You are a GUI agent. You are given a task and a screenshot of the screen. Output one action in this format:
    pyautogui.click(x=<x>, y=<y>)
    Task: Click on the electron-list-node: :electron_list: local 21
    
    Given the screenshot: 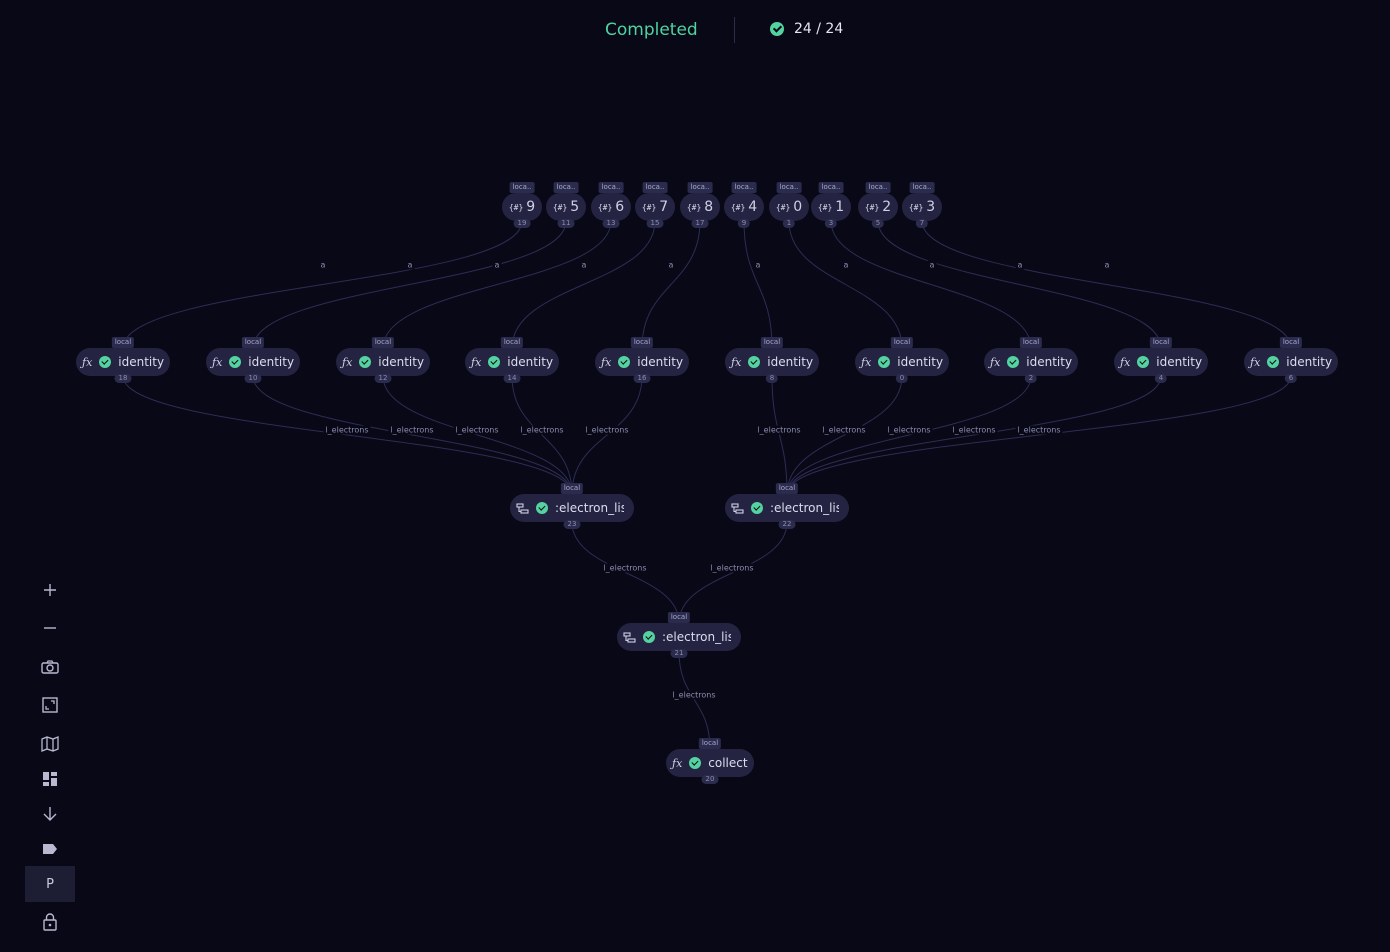 What is the action you would take?
    pyautogui.click(x=679, y=635)
    